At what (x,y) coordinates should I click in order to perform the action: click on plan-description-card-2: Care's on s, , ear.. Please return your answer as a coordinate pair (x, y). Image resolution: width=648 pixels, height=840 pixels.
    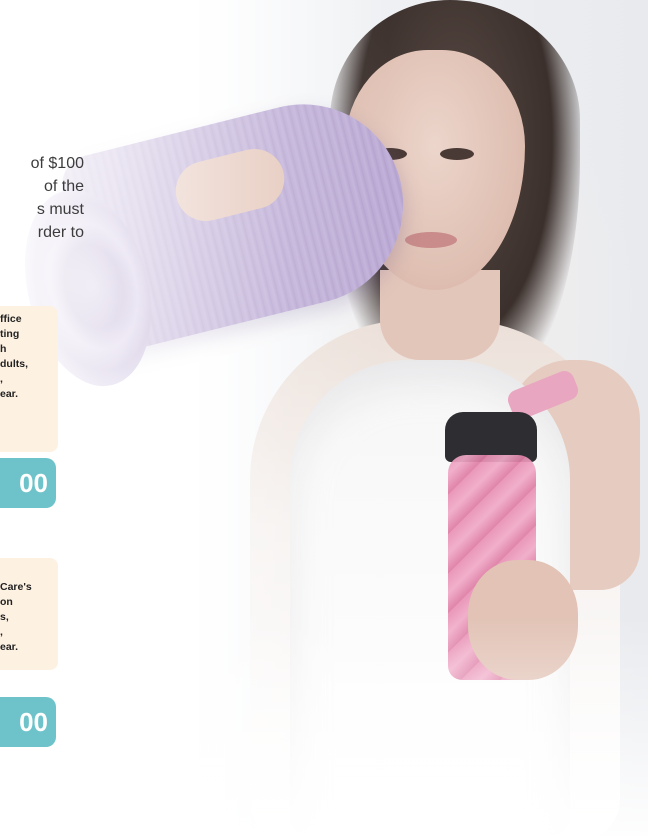
    Looking at the image, I should click on (29, 614).